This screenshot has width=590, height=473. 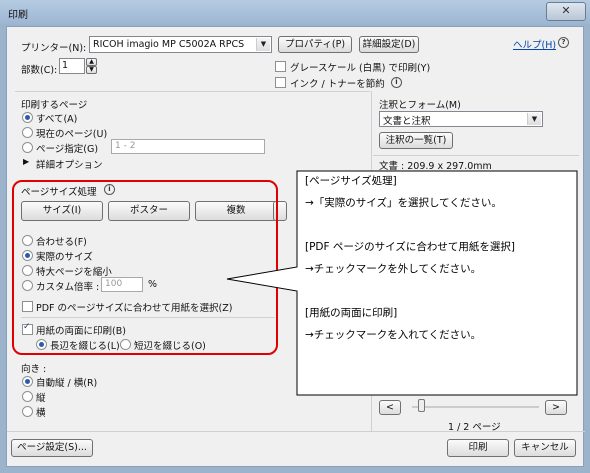 I want to click on preview-next-button: >, so click(x=556, y=407).